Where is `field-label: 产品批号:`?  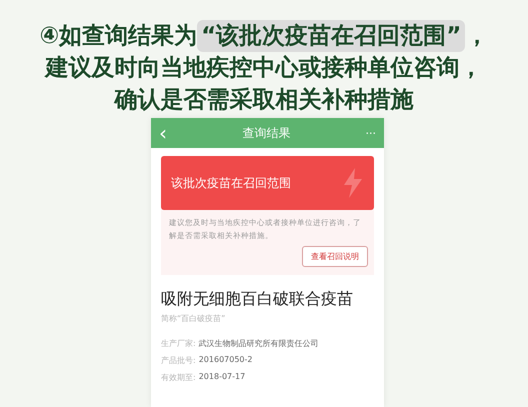
field-label: 产品批号: is located at coordinates (178, 360).